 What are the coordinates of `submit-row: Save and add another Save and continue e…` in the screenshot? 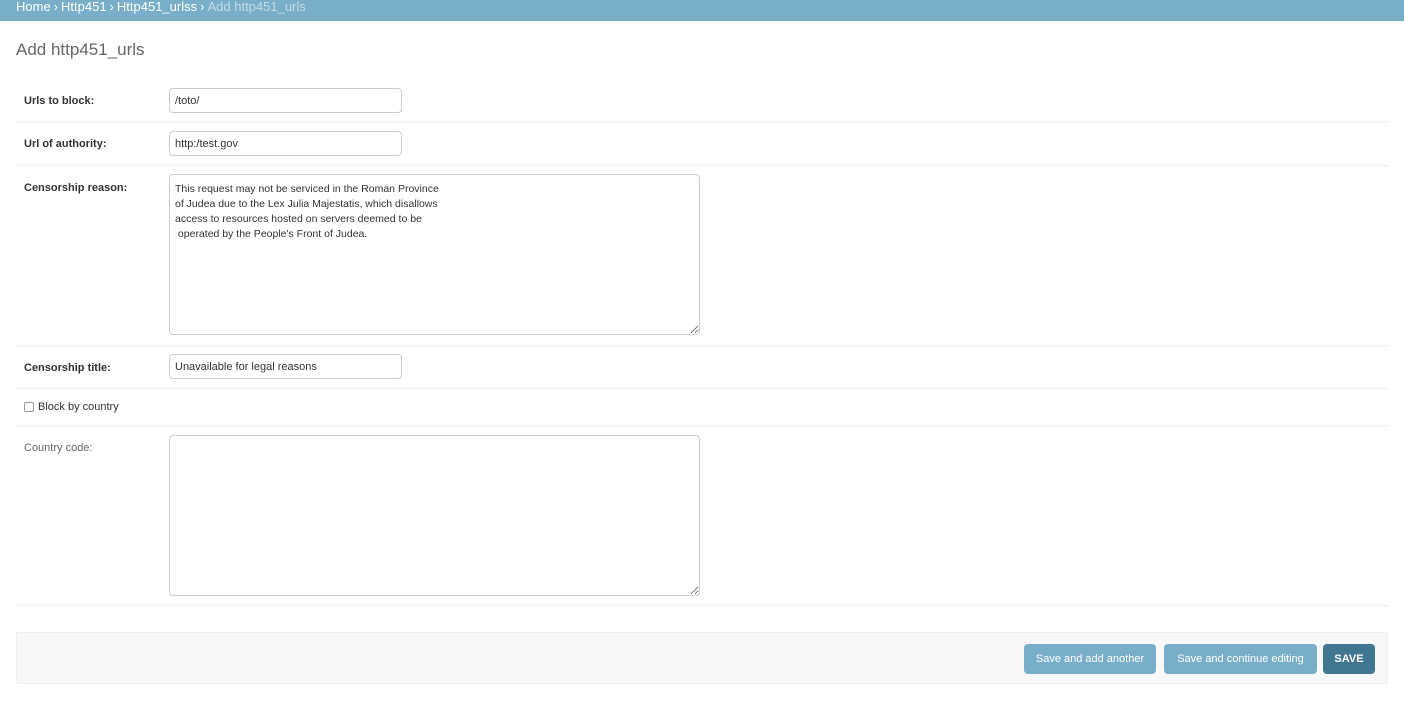 It's located at (702, 658).